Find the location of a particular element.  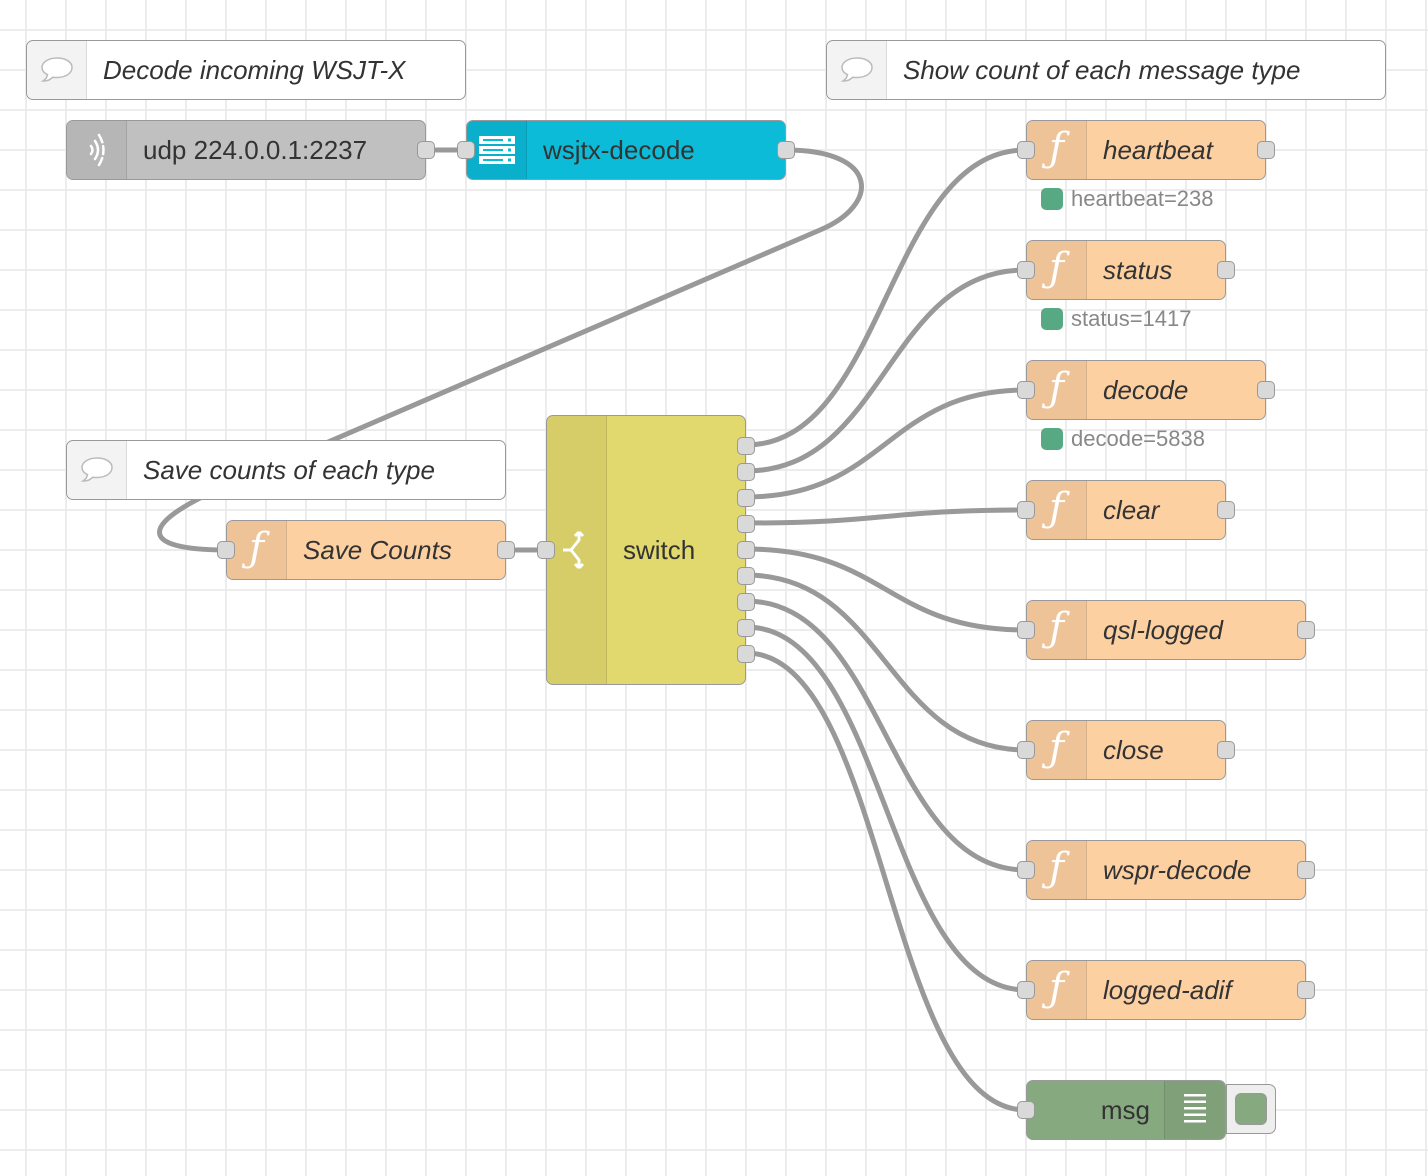

node-label: logged-adif is located at coordinates (1167, 989).